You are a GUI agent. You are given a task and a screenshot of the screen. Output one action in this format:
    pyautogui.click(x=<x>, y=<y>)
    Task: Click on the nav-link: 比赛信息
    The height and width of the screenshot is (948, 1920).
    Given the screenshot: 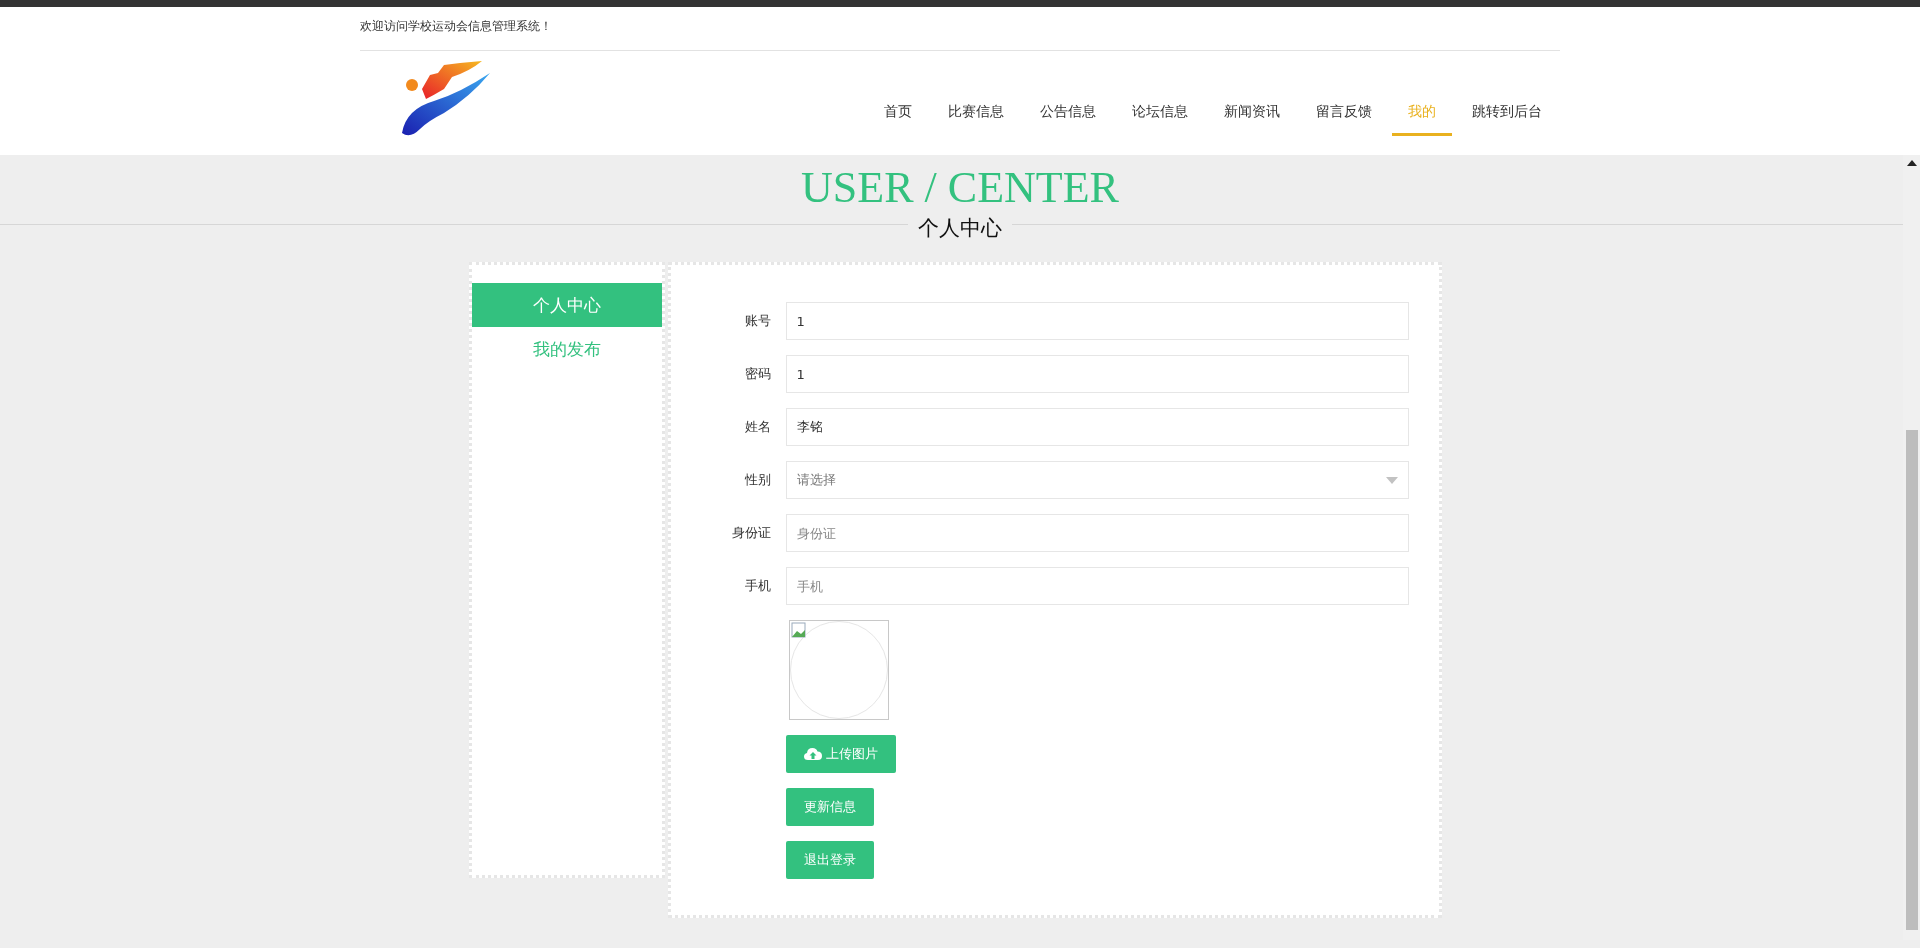 What is the action you would take?
    pyautogui.click(x=976, y=112)
    